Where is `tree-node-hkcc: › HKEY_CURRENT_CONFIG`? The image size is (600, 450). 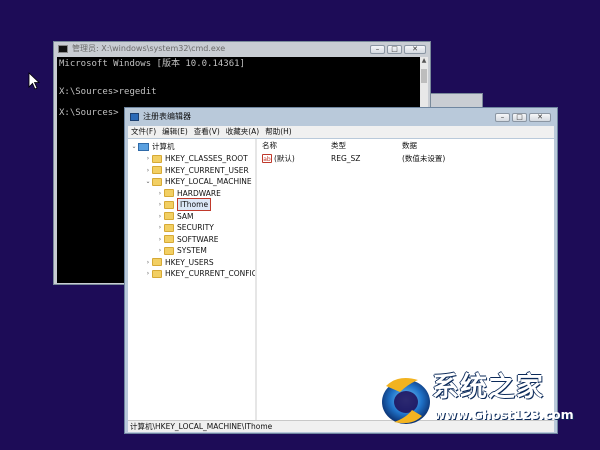
tree-node-hkcc: › HKEY_CURRENT_CONFIG is located at coordinates (201, 273).